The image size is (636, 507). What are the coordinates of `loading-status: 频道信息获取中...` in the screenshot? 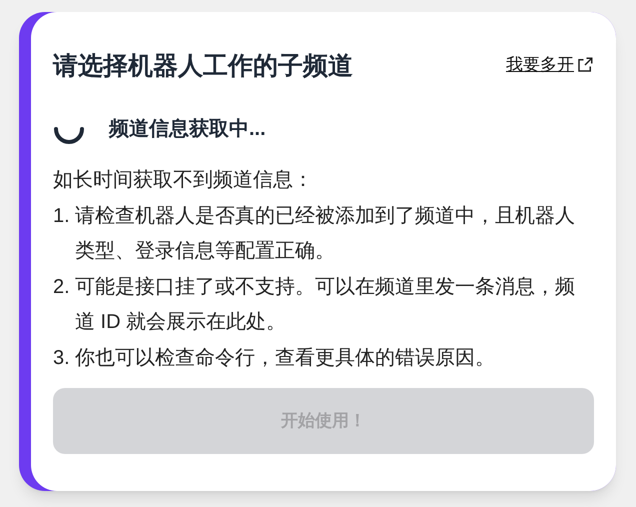 It's located at (187, 129).